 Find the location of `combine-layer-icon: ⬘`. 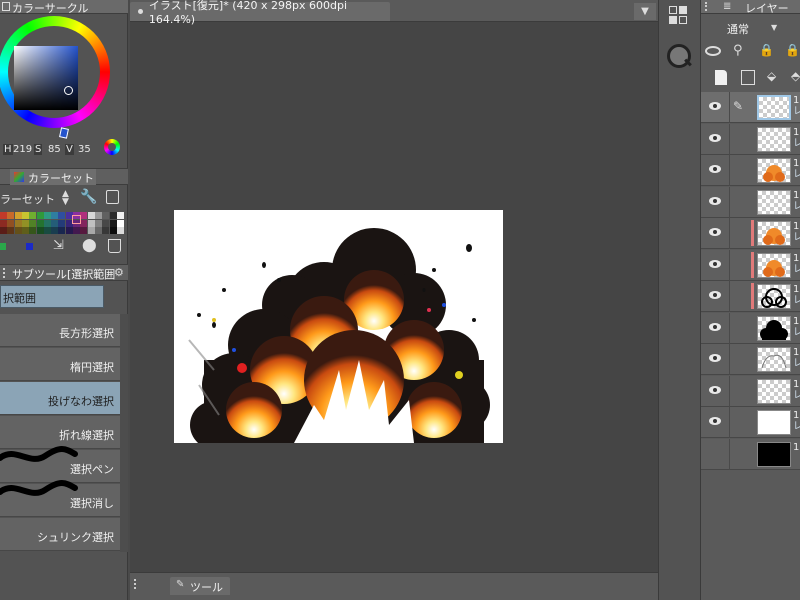

combine-layer-icon: ⬘ is located at coordinates (795, 76).